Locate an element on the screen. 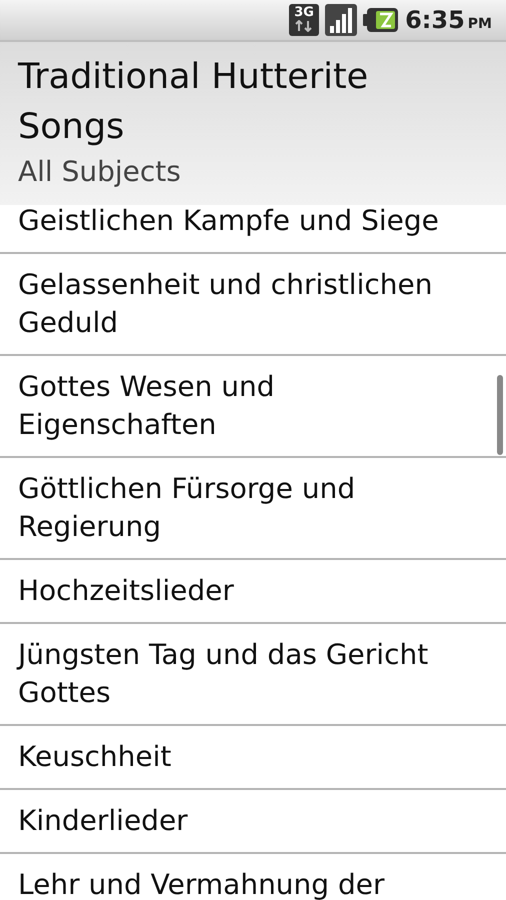  list-item: Jüngsten Tag und das Gericht Gottes is located at coordinates (253, 675).